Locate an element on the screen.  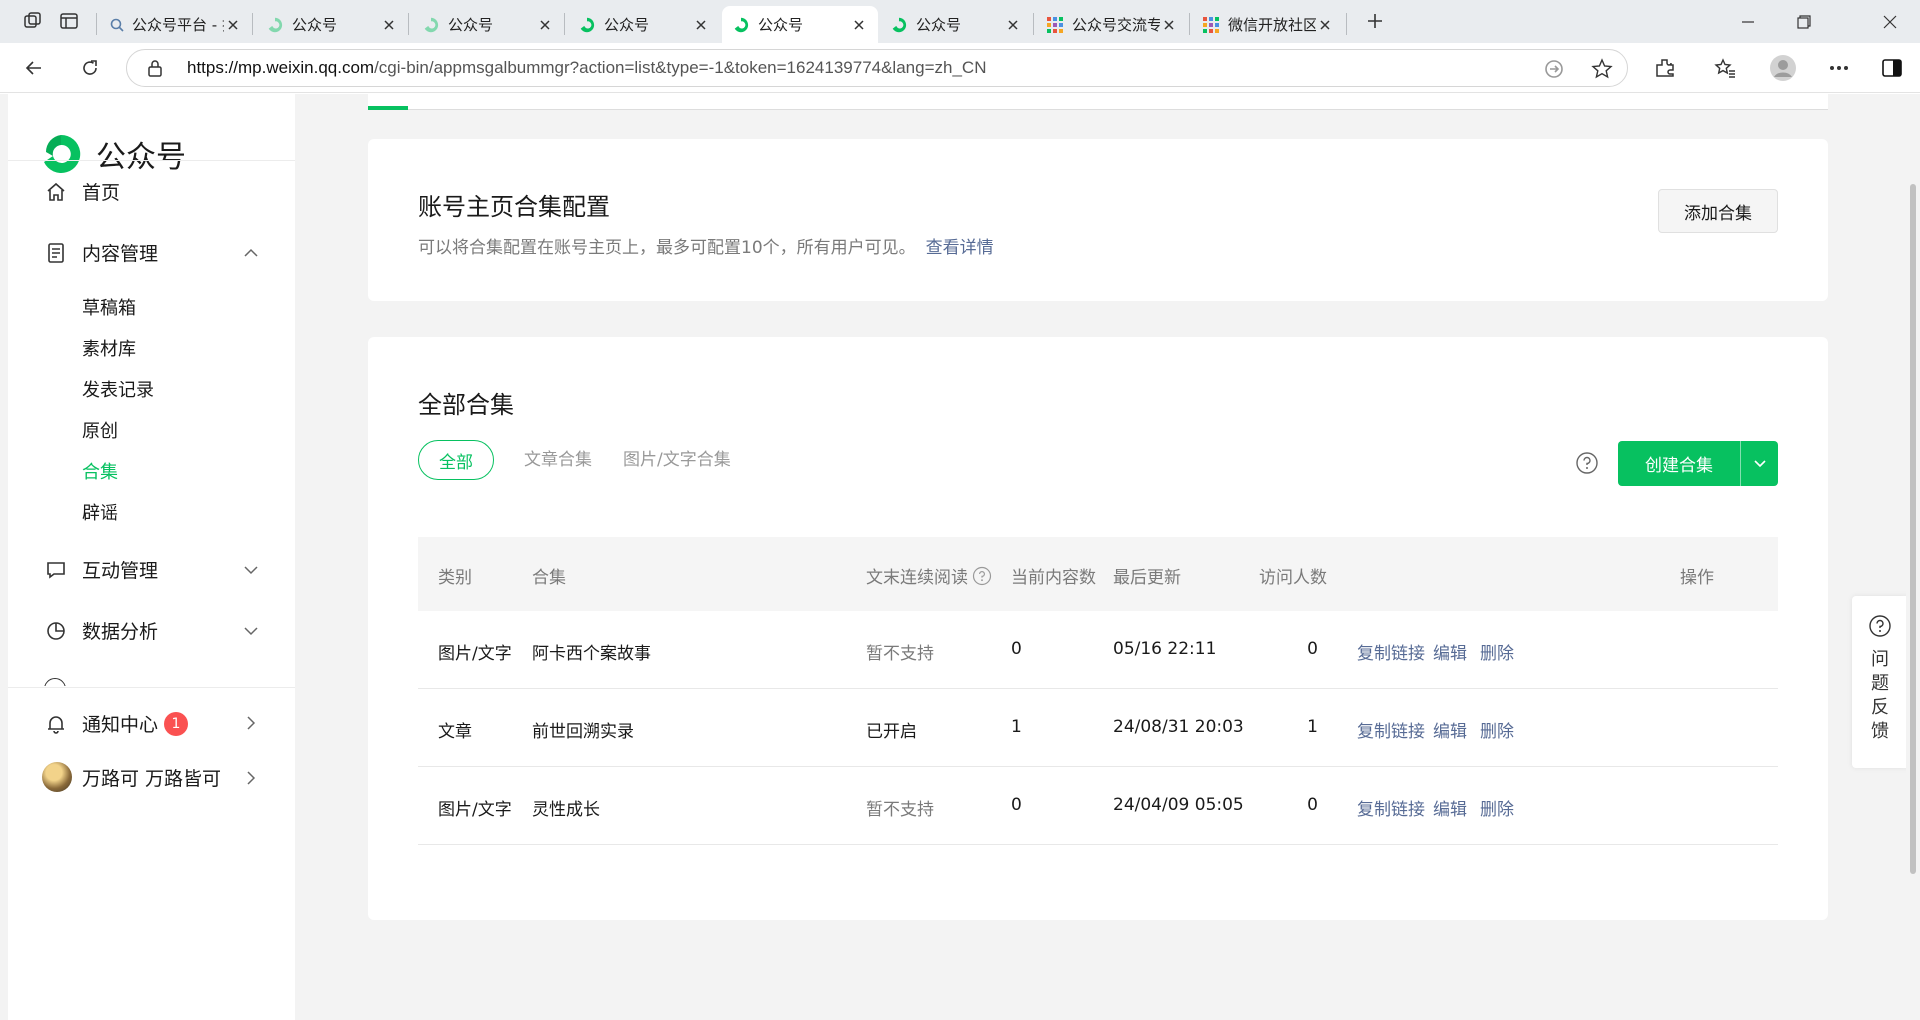
new-tab-icon is located at coordinates (1375, 21).